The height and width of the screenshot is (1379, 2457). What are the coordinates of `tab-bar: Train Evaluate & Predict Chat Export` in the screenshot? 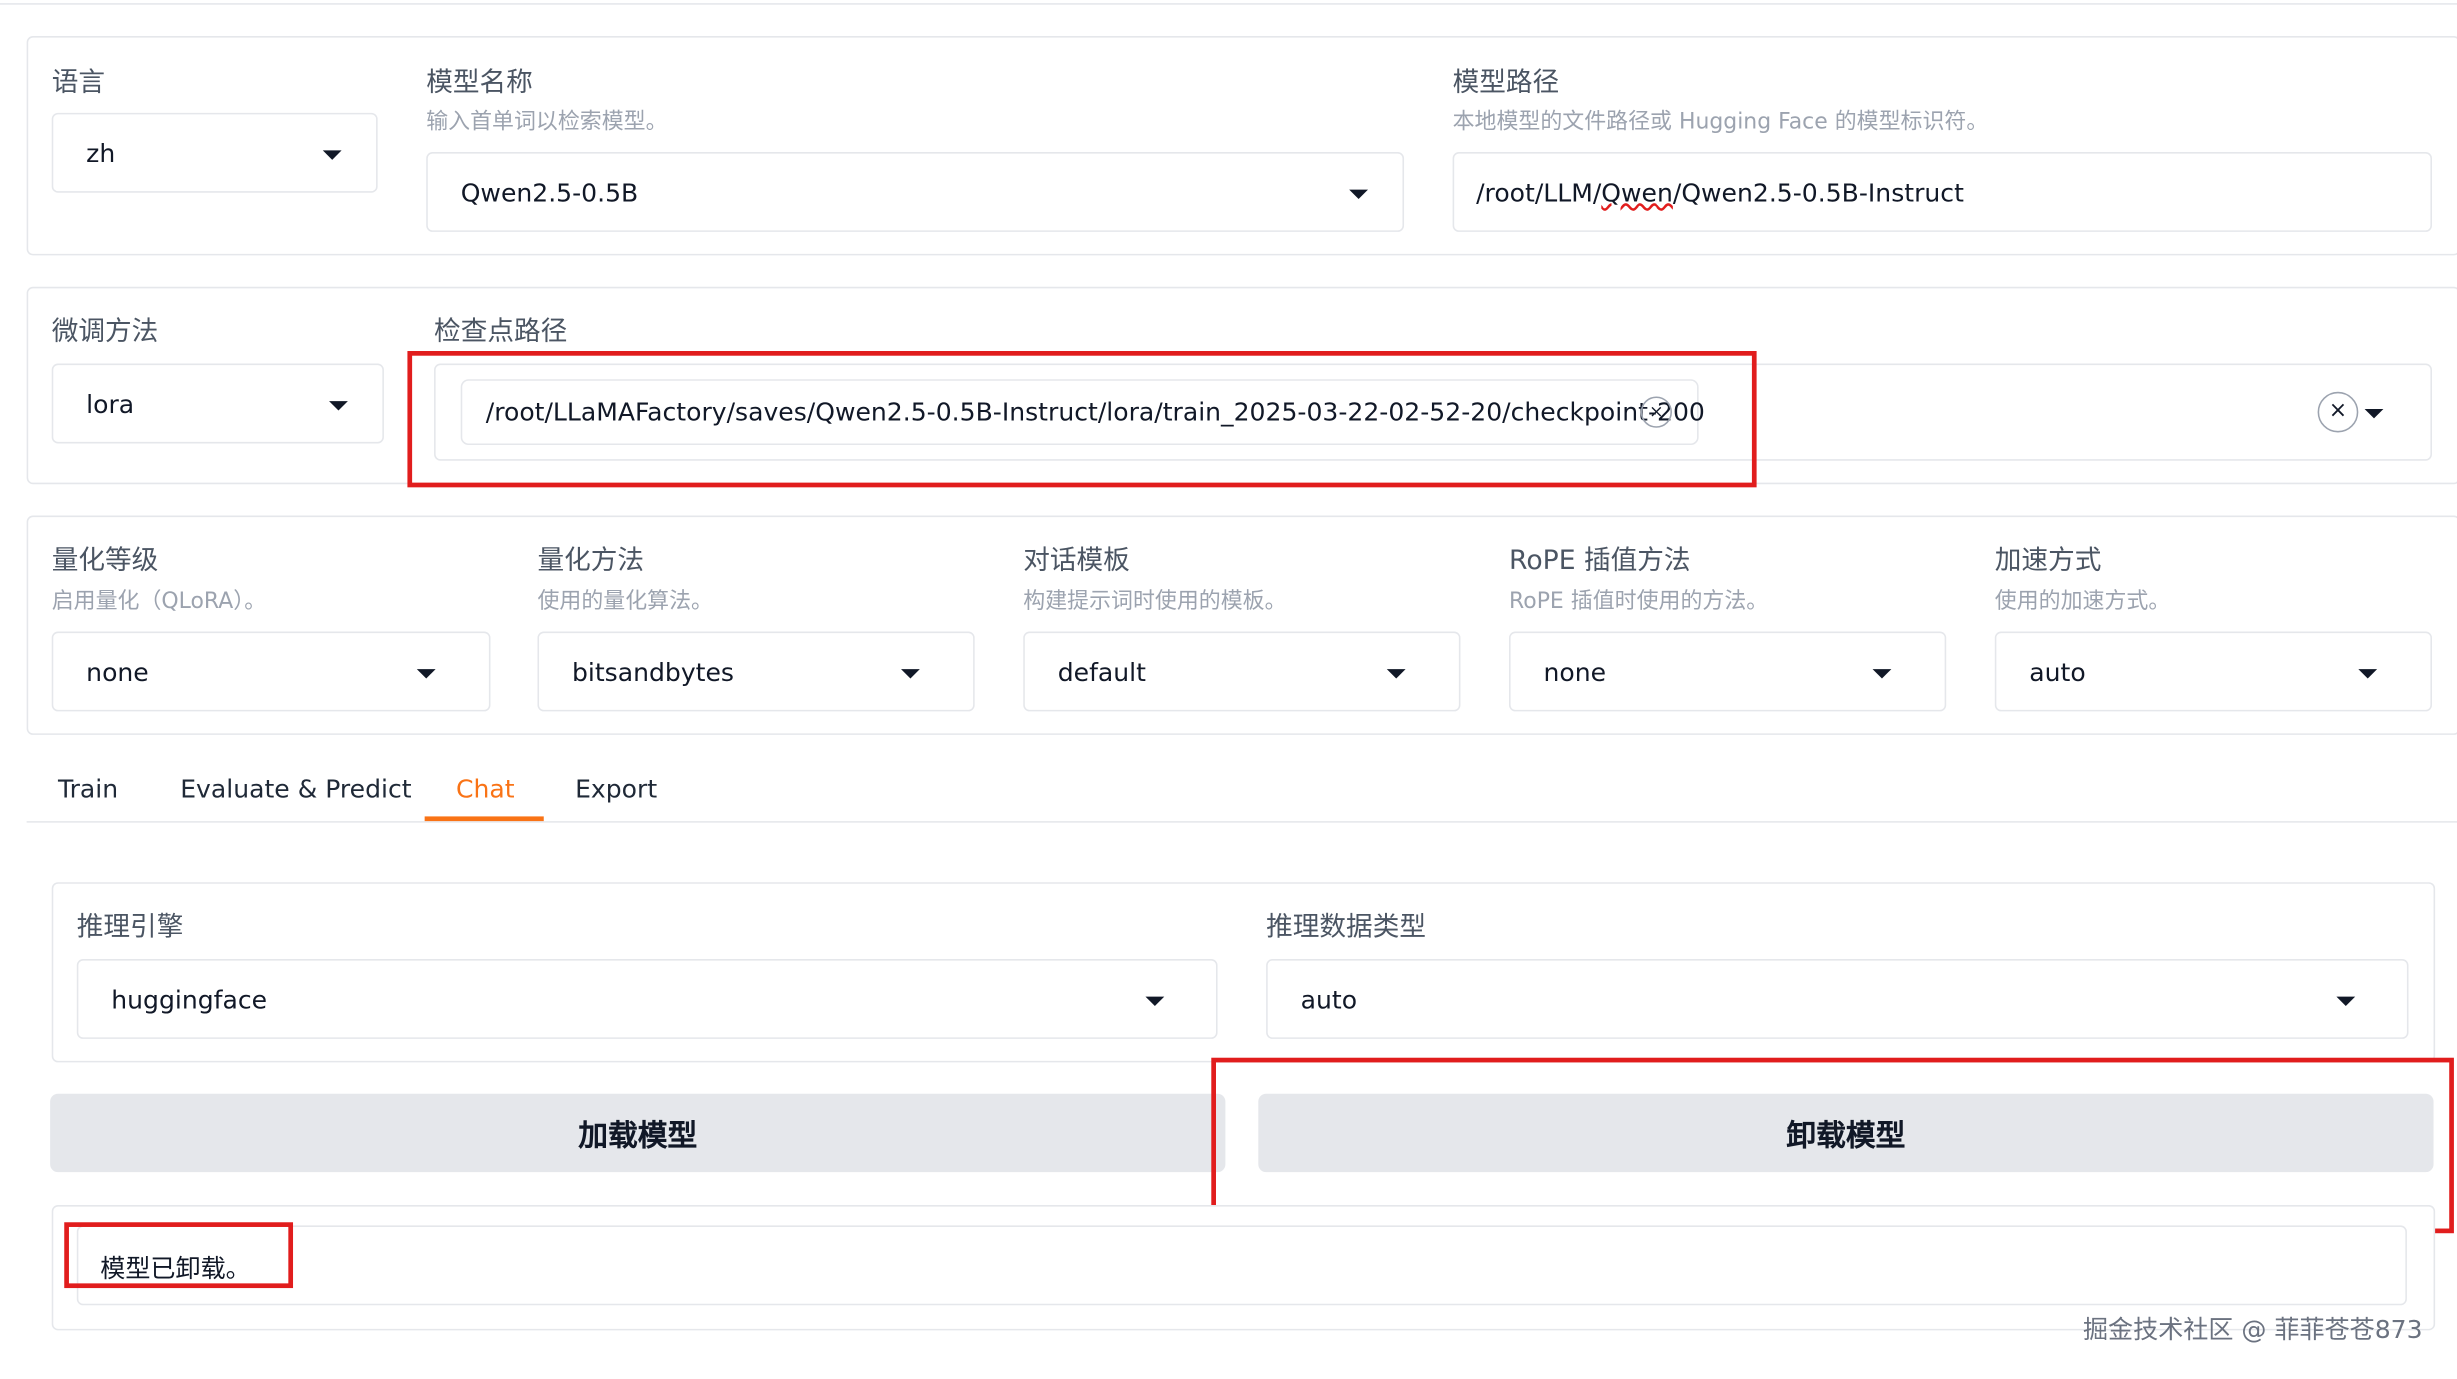 It's located at (1241, 794).